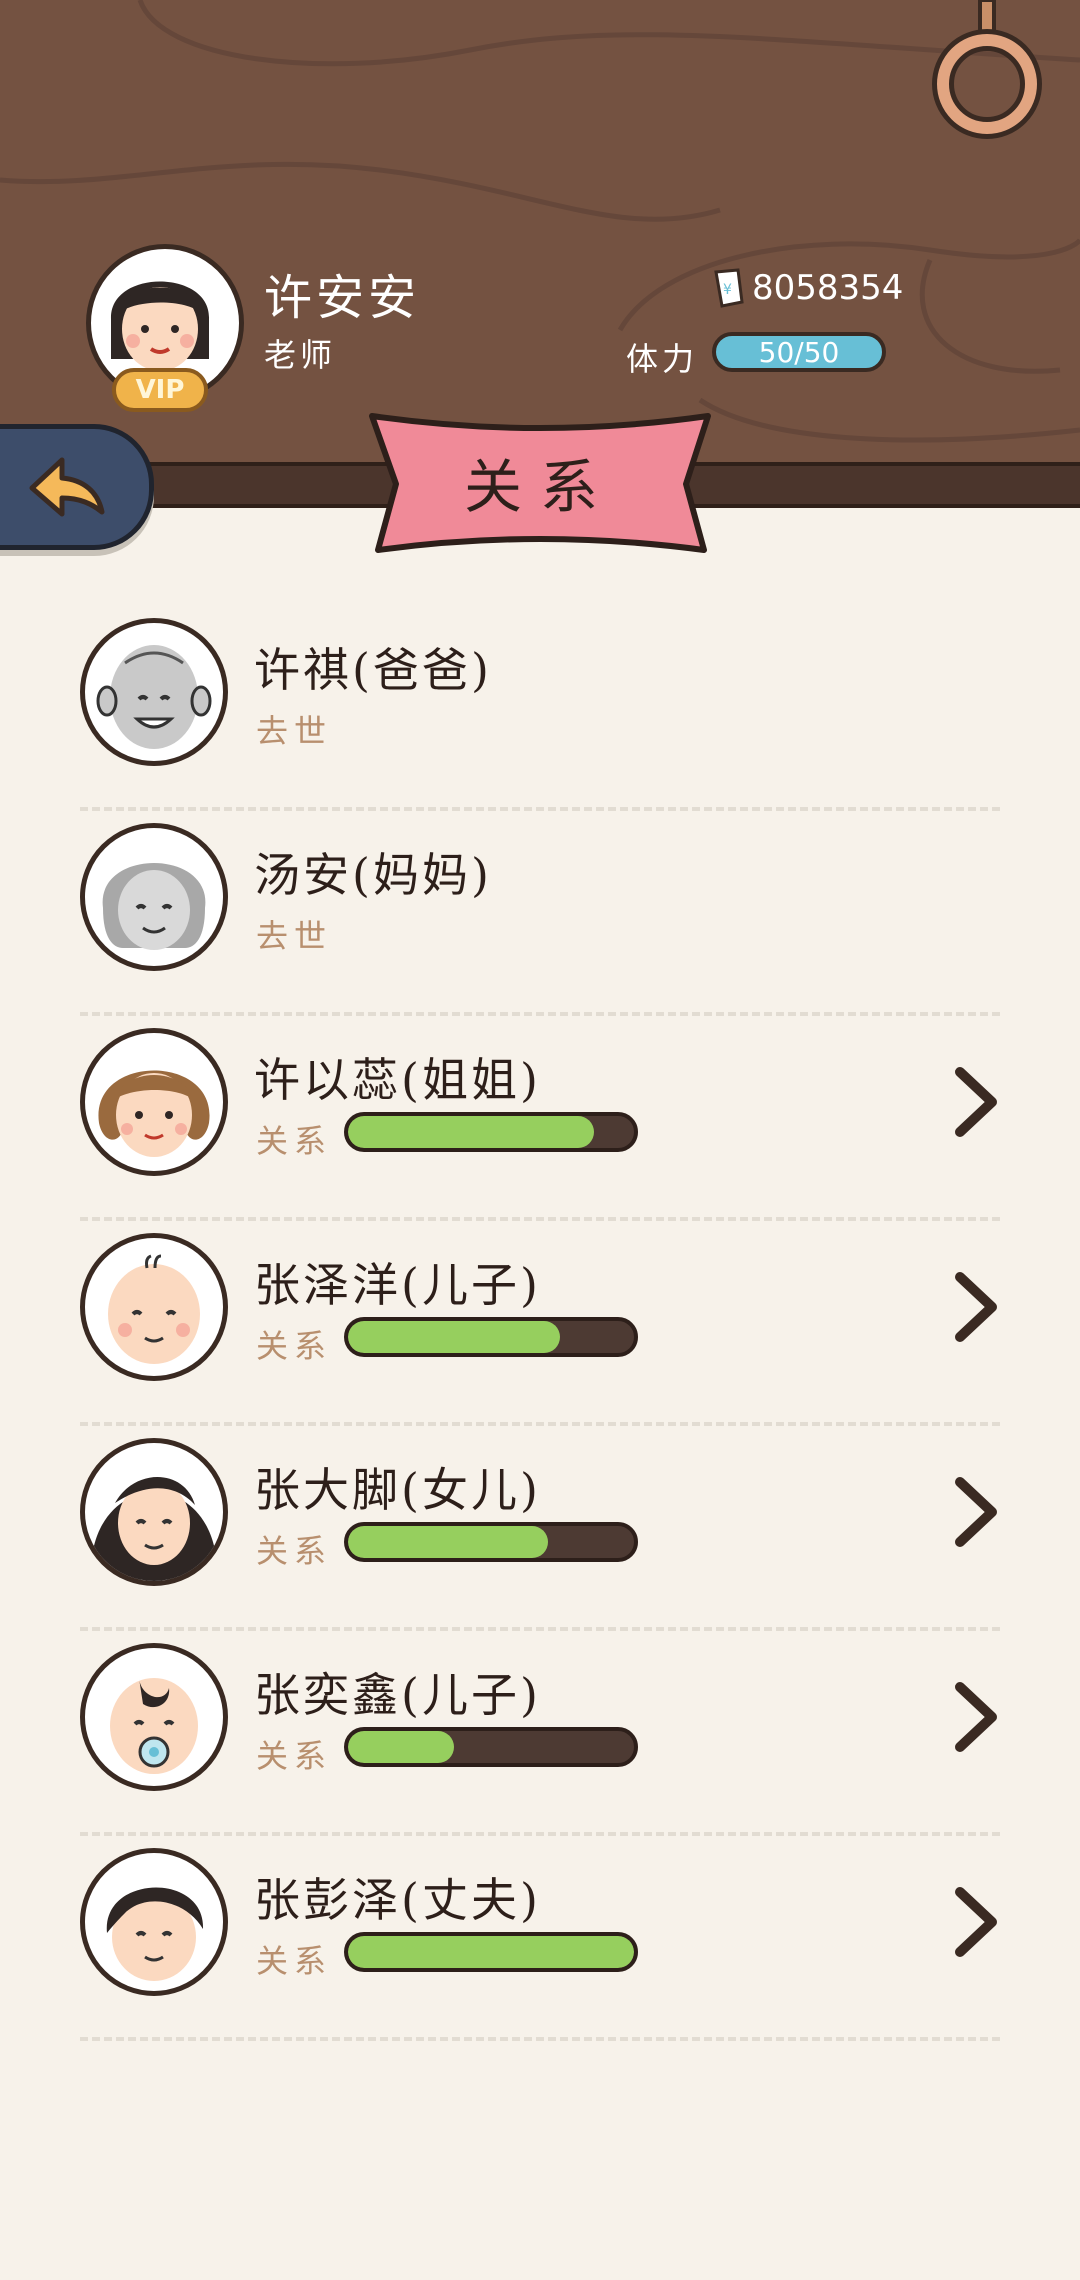 This screenshot has height=2280, width=1080. I want to click on relationship-name: 汤安(妈妈), so click(373, 875).